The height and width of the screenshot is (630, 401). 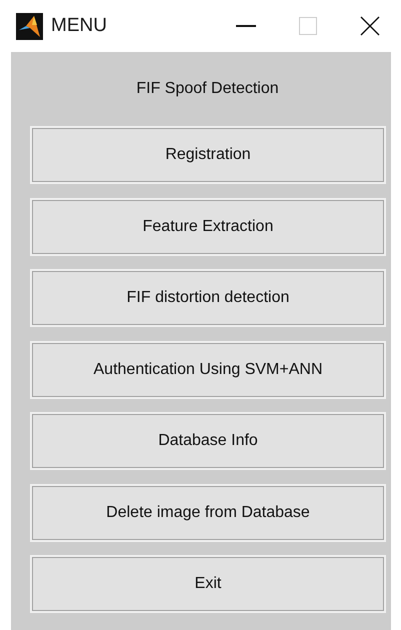 I want to click on menu-button: FIF distortion detection, so click(x=208, y=298).